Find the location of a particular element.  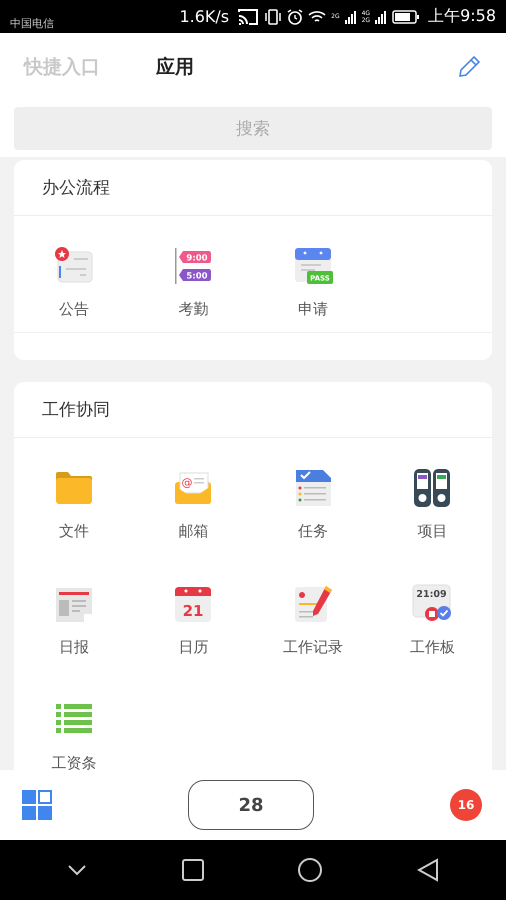

app-shortcut: 21 日历 is located at coordinates (193, 612).